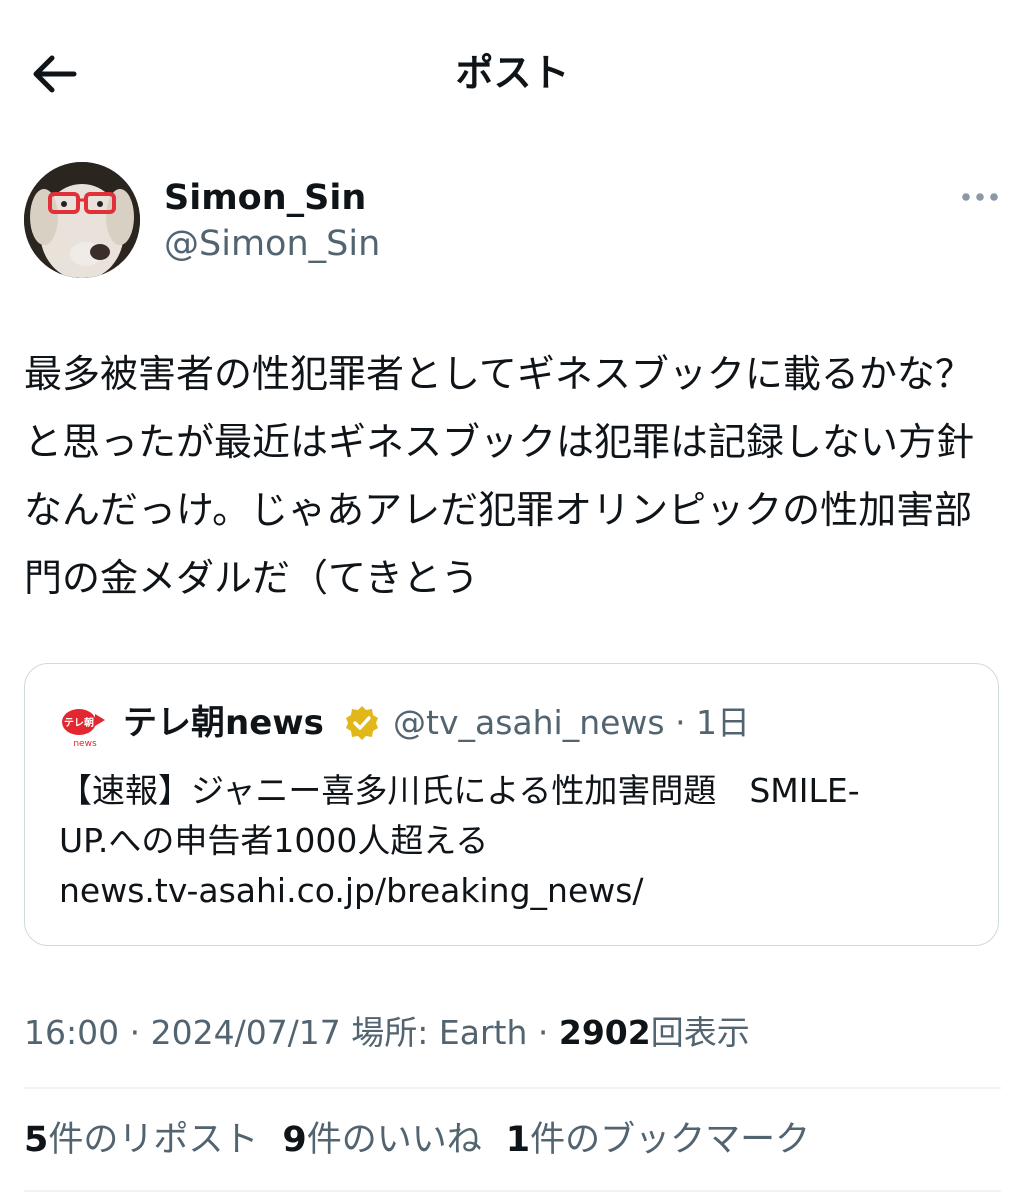 The width and height of the screenshot is (1025, 1200). I want to click on quote-avatar-sub: news, so click(85, 744).